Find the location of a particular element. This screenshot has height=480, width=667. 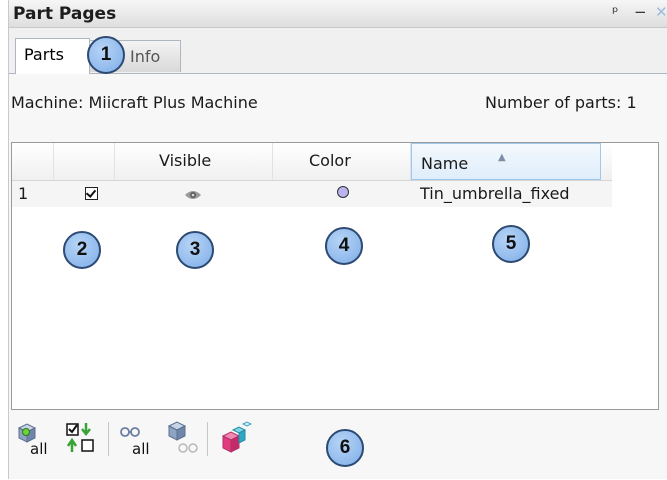

callout-6: 6 is located at coordinates (345, 448).